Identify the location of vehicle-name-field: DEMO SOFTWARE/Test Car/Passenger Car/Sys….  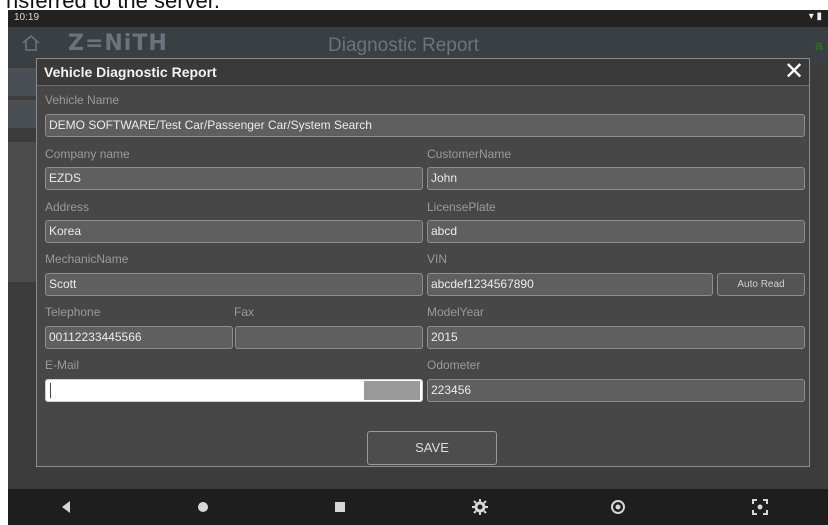
(425, 125).